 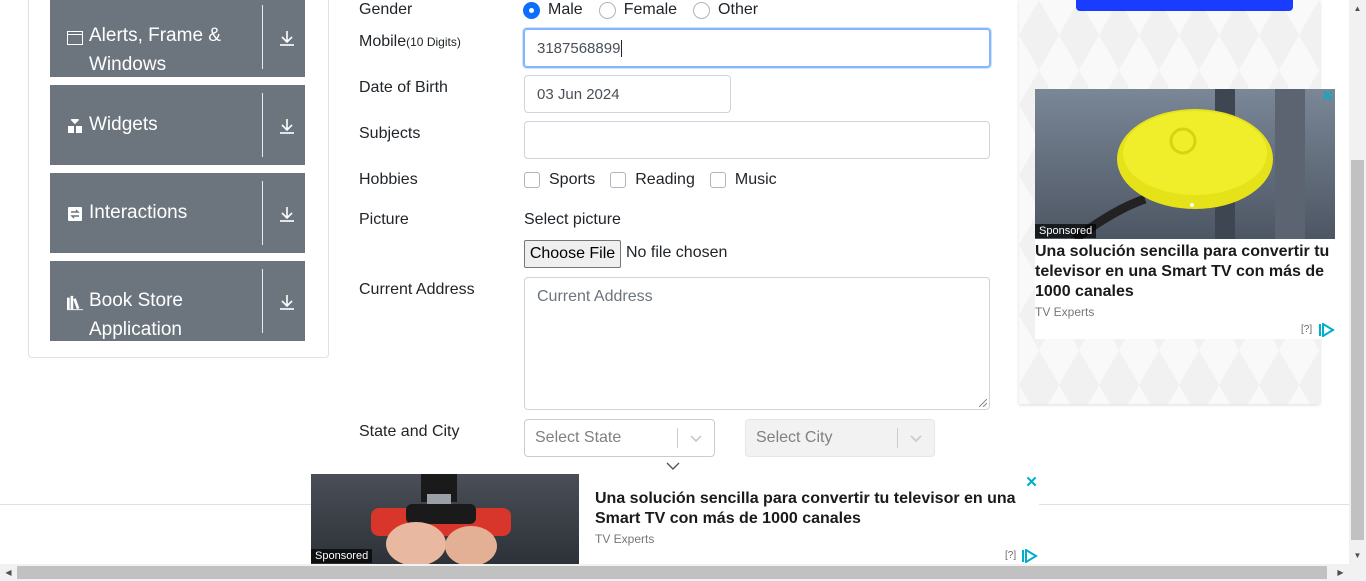 I want to click on horizontal-scrollbar: ◀ ▶, so click(x=683, y=572).